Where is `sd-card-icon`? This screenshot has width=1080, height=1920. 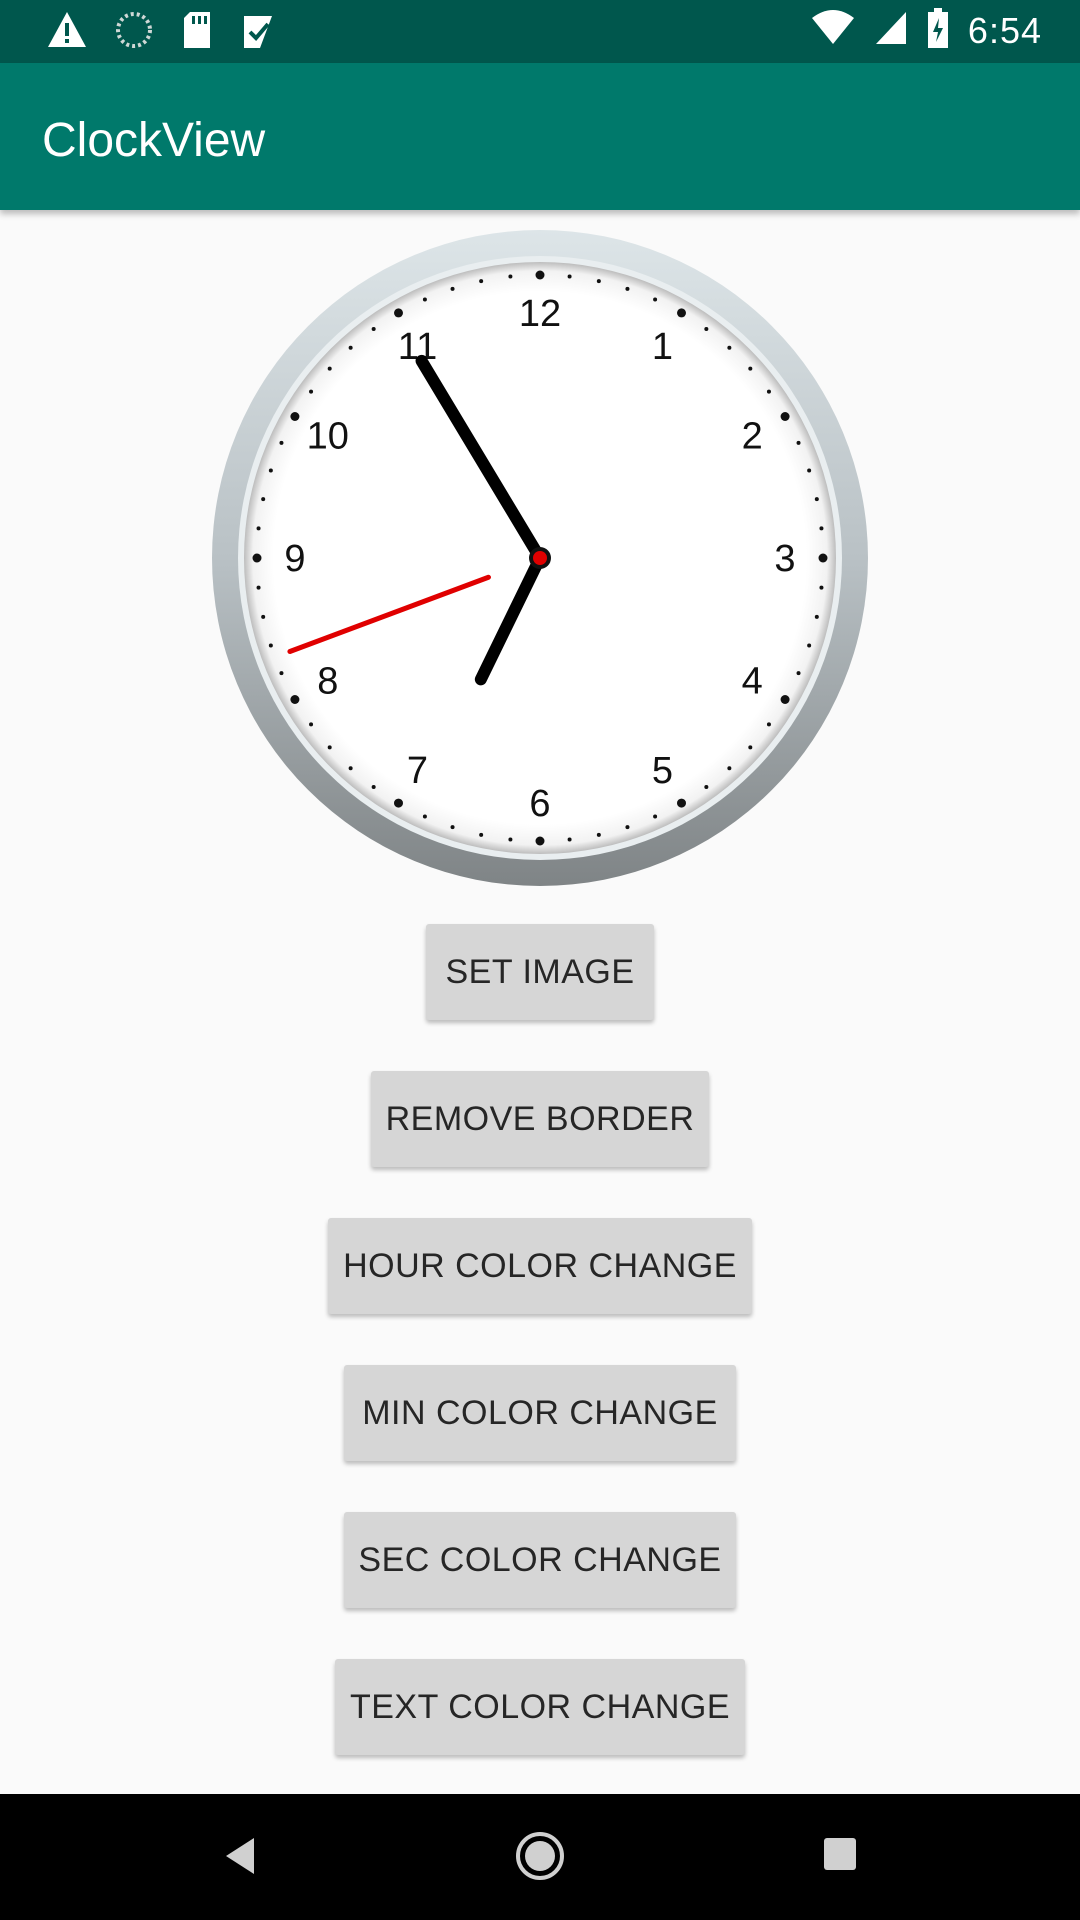 sd-card-icon is located at coordinates (197, 32).